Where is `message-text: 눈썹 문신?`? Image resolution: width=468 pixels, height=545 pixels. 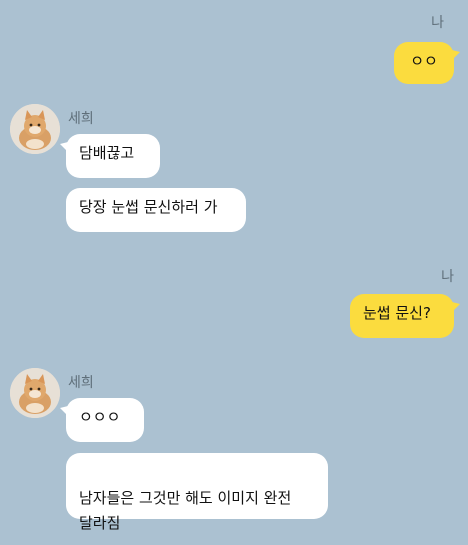 message-text: 눈썹 문신? is located at coordinates (397, 313).